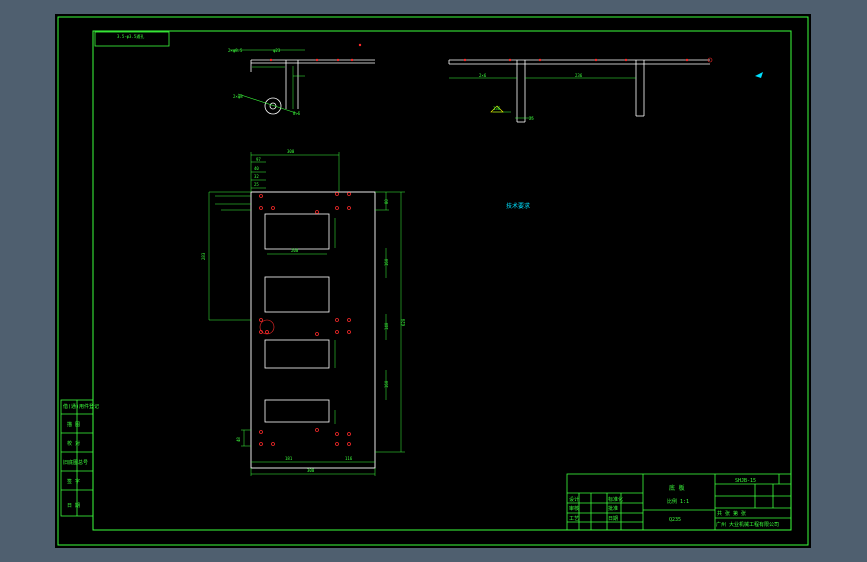 Image resolution: width=867 pixels, height=562 pixels. Describe the element at coordinates (289, 458) in the screenshot. I see `dim-bottom-left: 181` at that location.